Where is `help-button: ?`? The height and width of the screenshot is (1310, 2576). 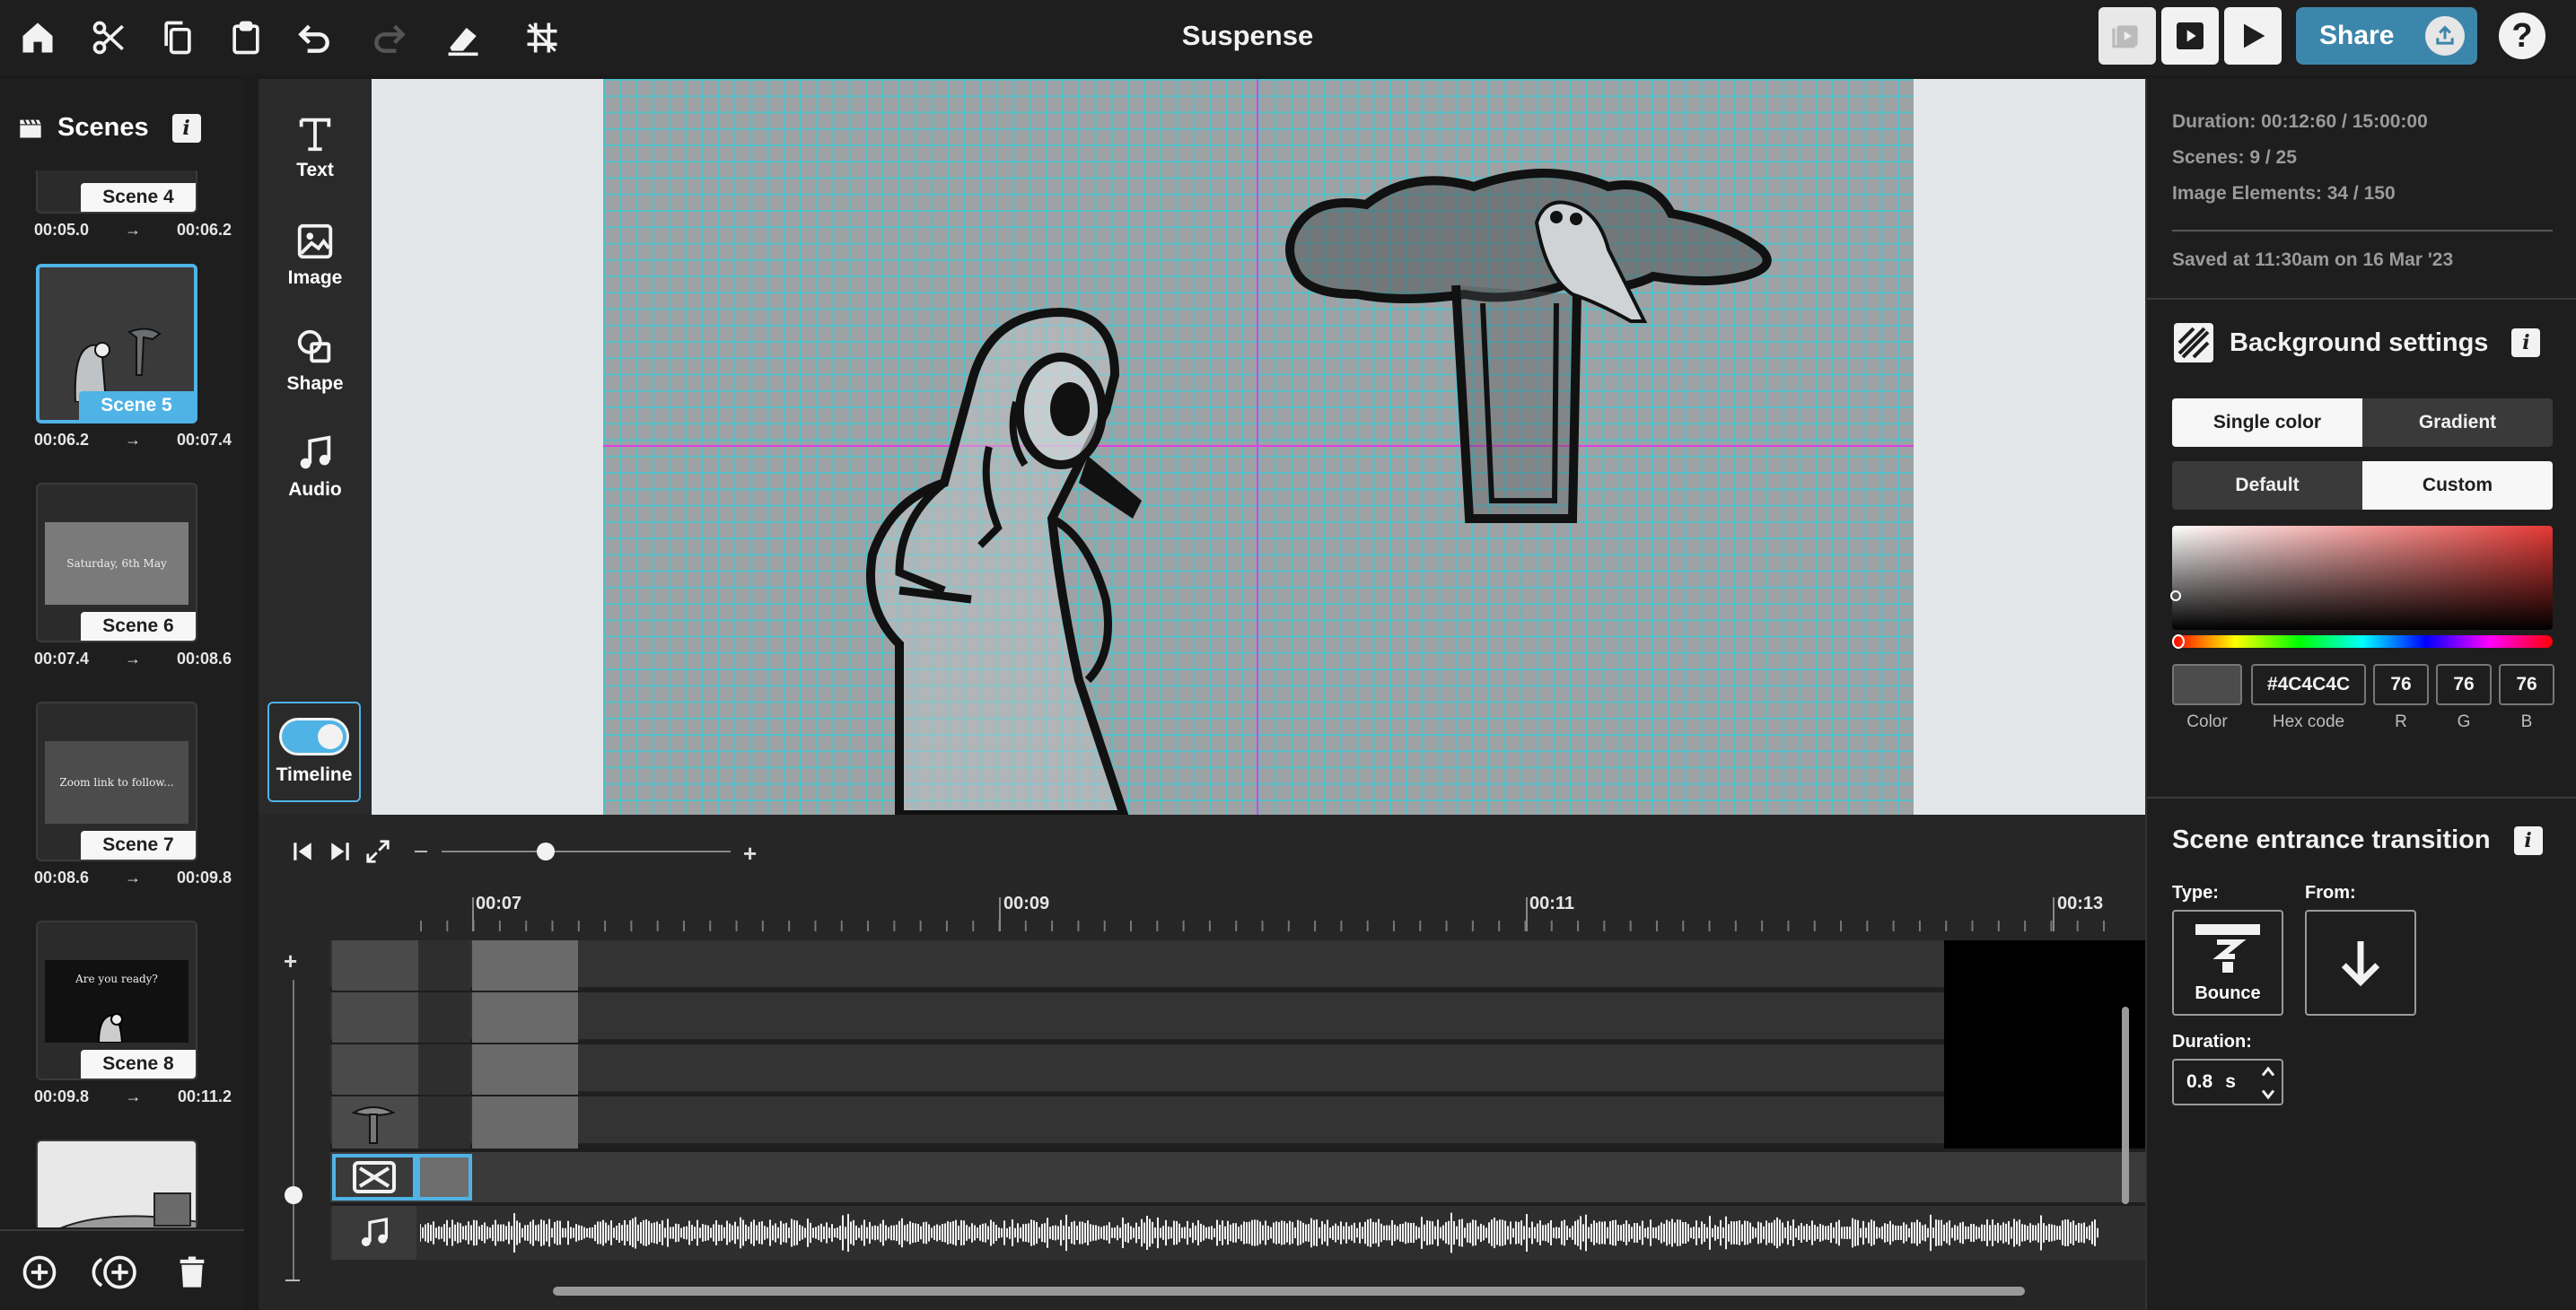 help-button: ? is located at coordinates (2522, 36).